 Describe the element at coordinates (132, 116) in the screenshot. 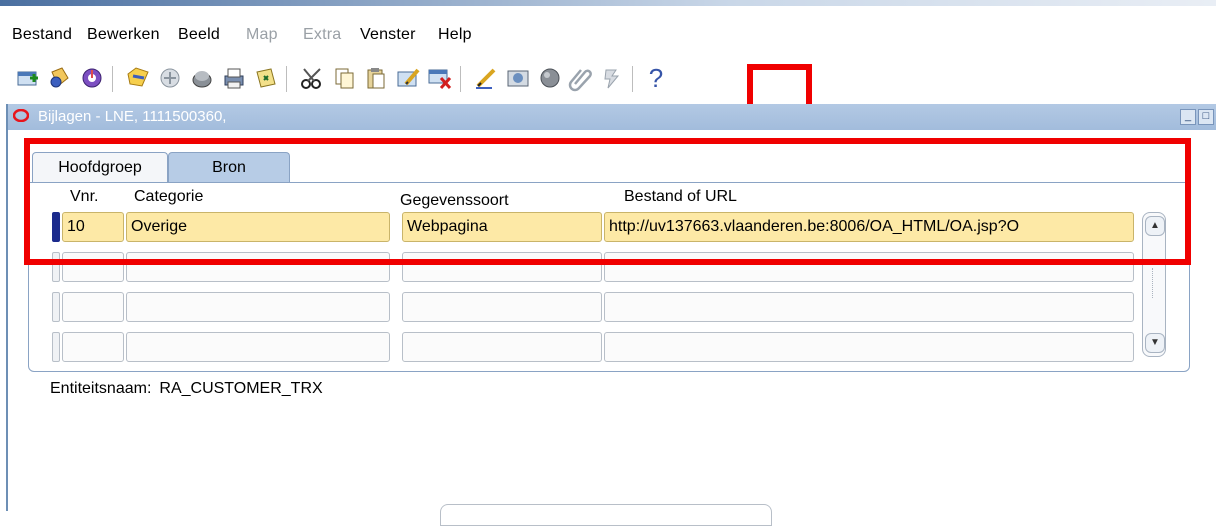

I see `window-title: Bijlagen - LNE, 1111500360,` at that location.